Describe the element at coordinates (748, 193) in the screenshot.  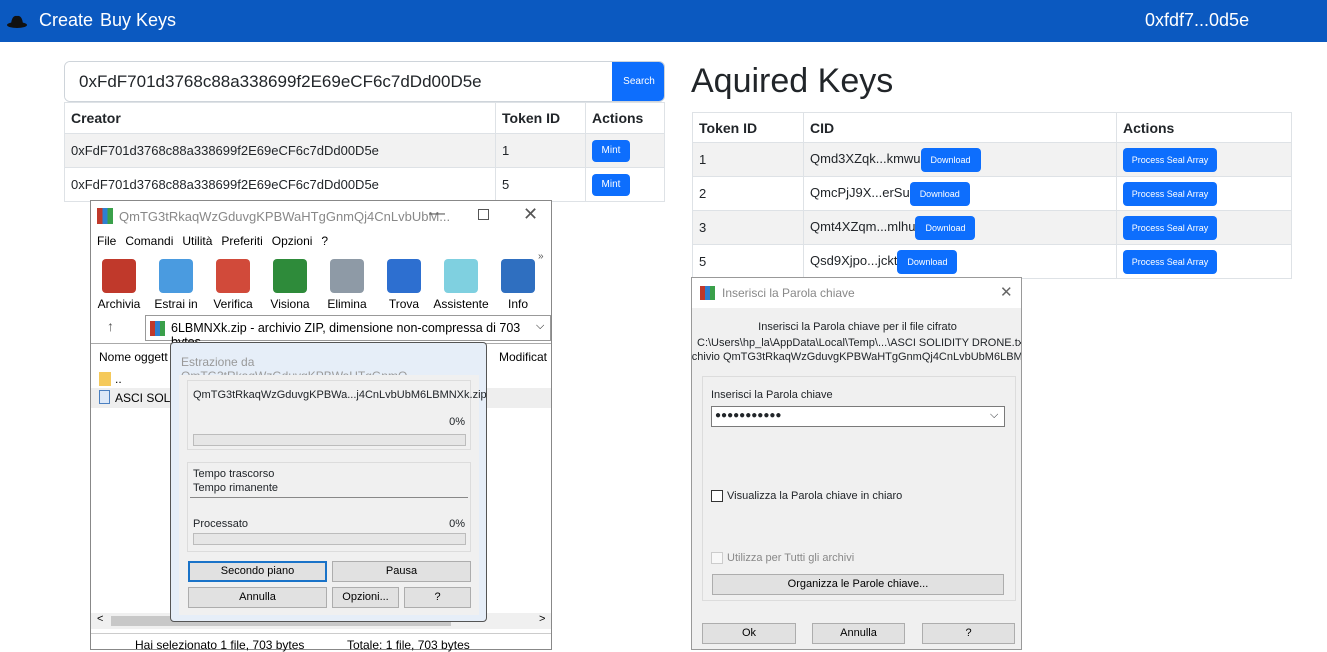
I see `token-id-cell: 2` at that location.